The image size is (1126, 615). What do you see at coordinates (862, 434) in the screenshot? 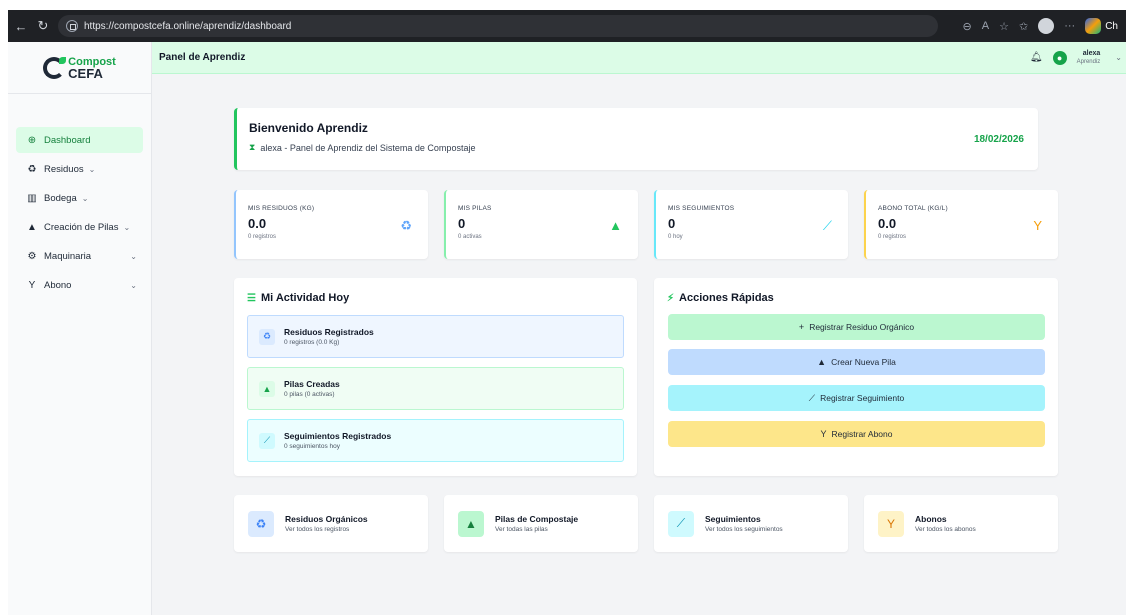
I see `button-label: Registrar Abono` at bounding box center [862, 434].